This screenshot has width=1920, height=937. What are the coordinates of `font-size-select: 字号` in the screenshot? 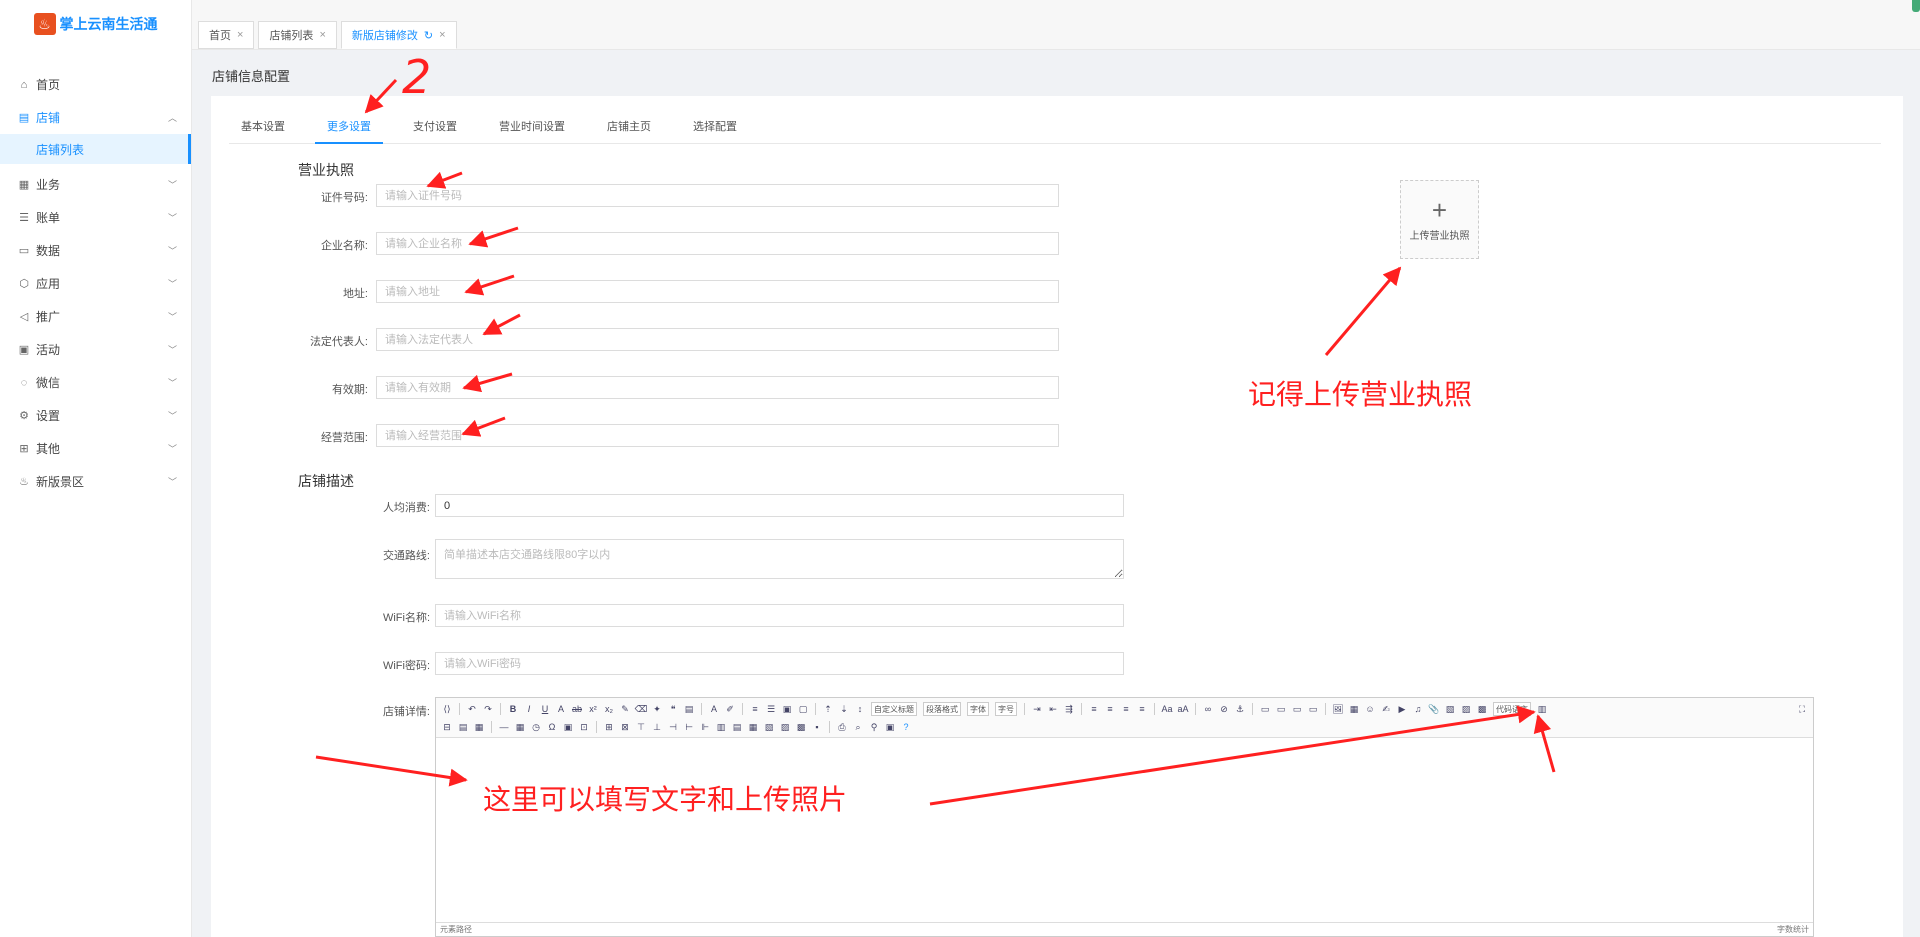 It's located at (1006, 709).